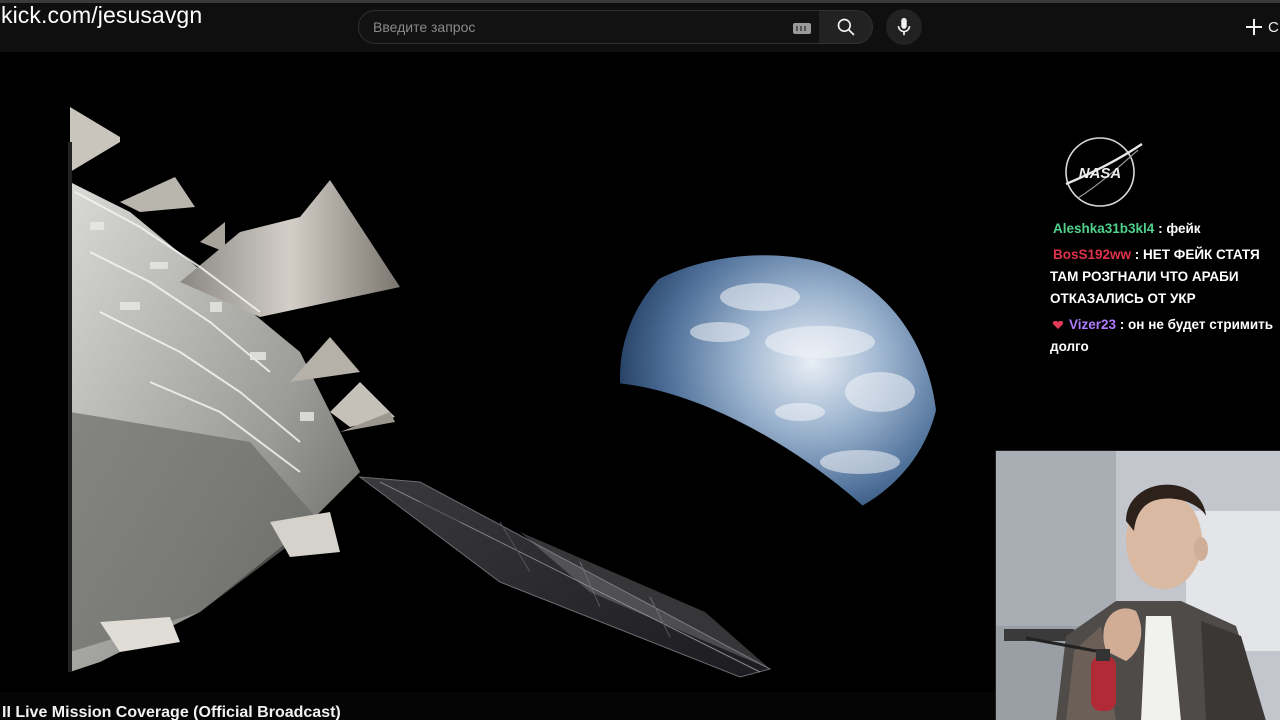  Describe the element at coordinates (573, 27) in the screenshot. I see `search-input` at that location.